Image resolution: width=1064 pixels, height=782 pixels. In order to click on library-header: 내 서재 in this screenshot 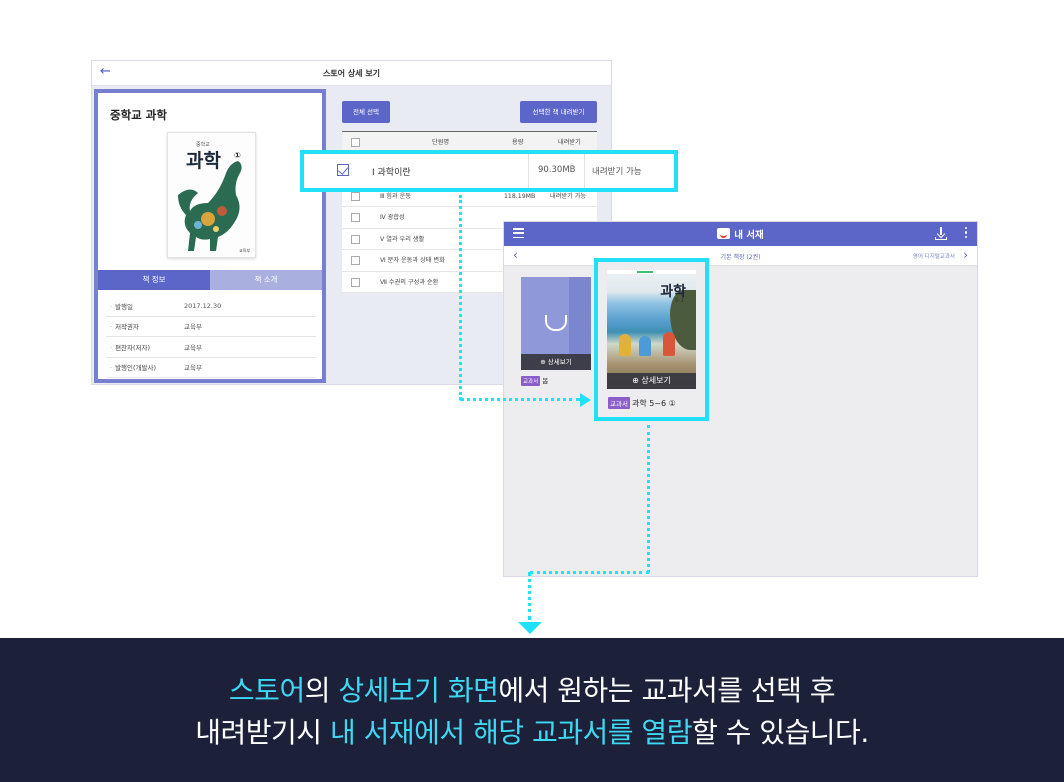, I will do `click(740, 234)`.